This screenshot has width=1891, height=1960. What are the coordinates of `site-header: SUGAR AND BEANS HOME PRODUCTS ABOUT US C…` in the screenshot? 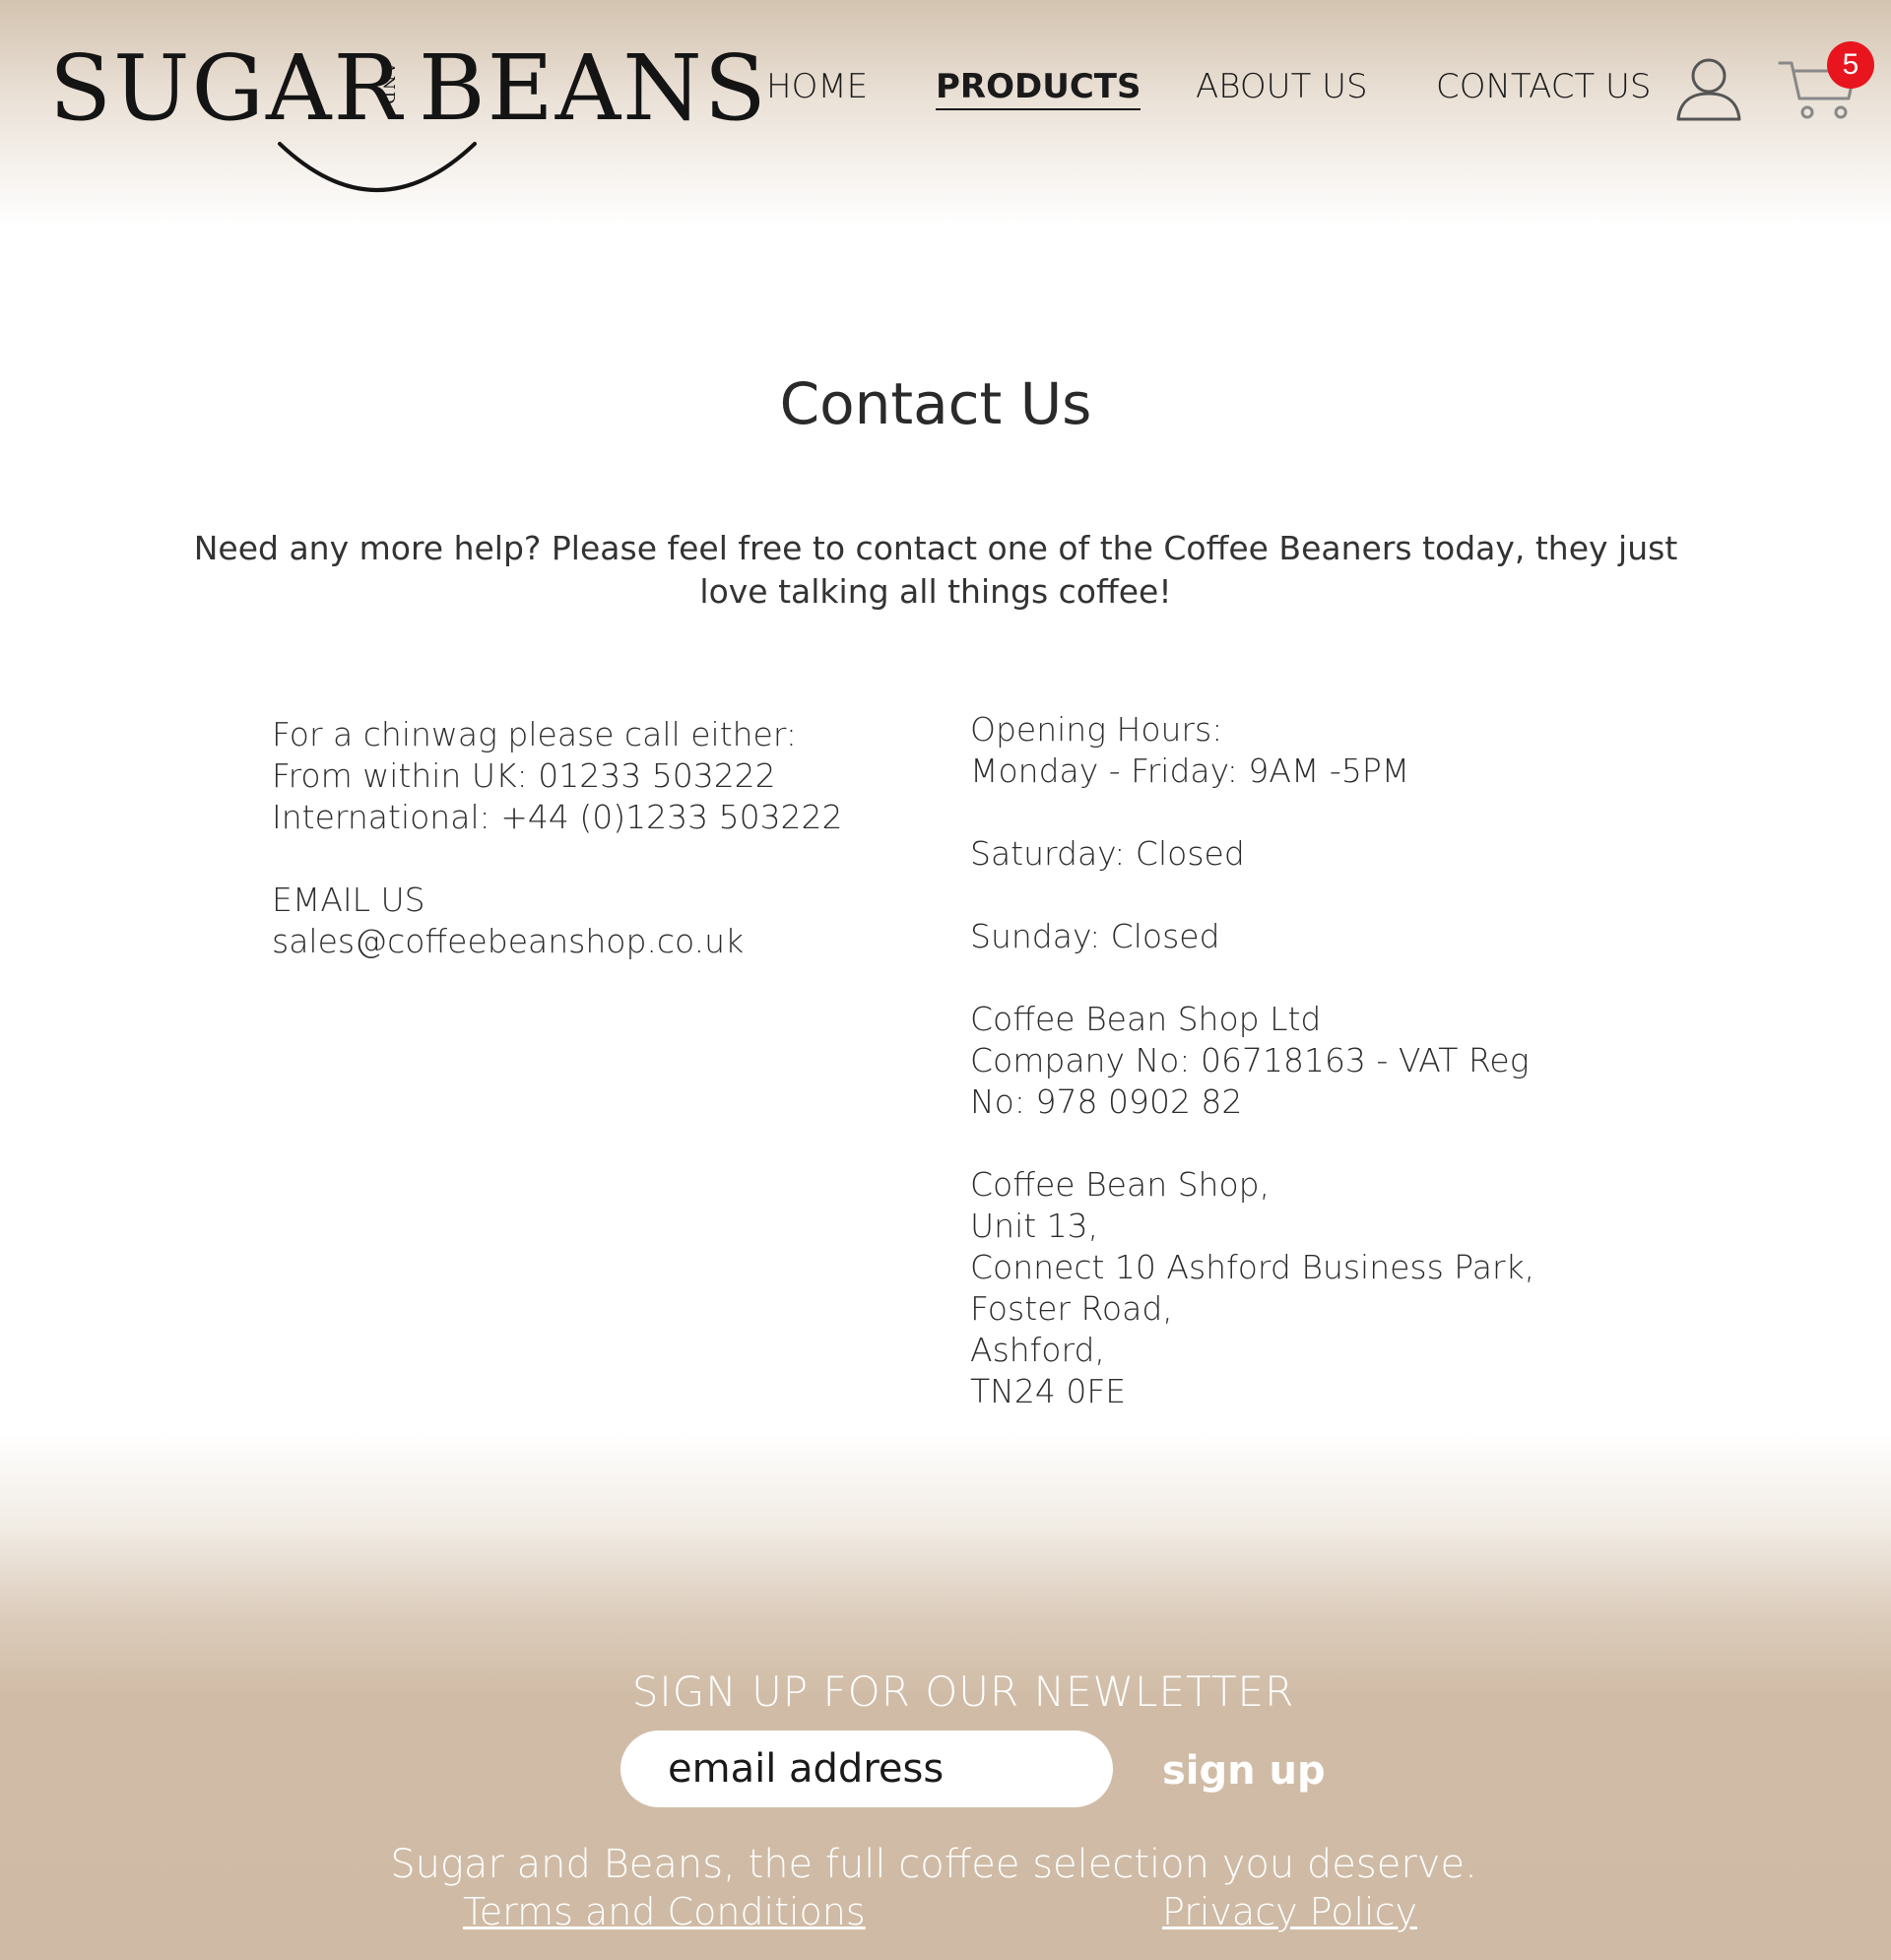 It's located at (946, 114).